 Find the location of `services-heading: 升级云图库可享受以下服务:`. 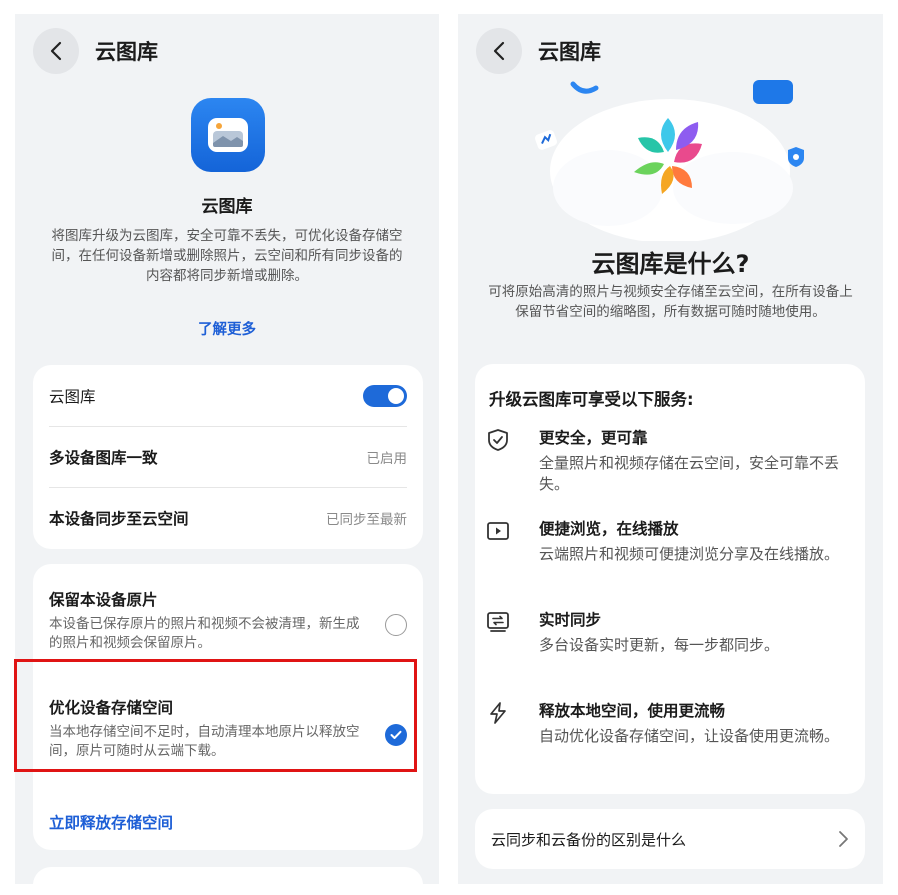

services-heading: 升级云图库可享受以下服务: is located at coordinates (591, 399).